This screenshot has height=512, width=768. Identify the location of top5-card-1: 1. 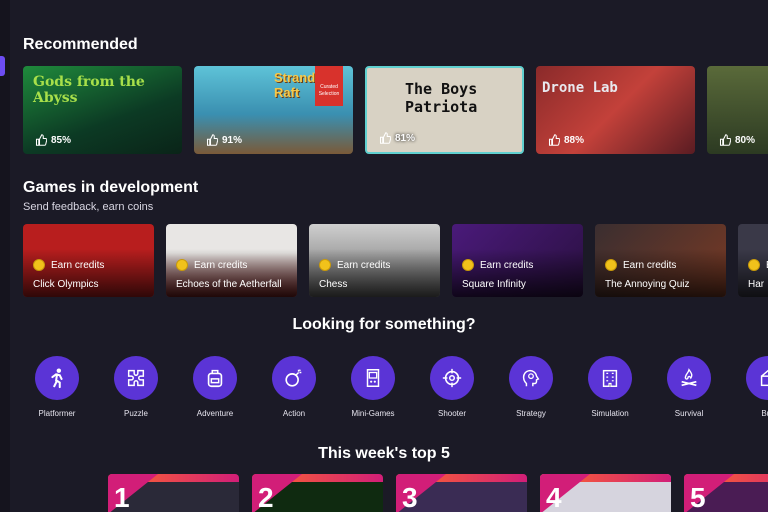
(173, 493).